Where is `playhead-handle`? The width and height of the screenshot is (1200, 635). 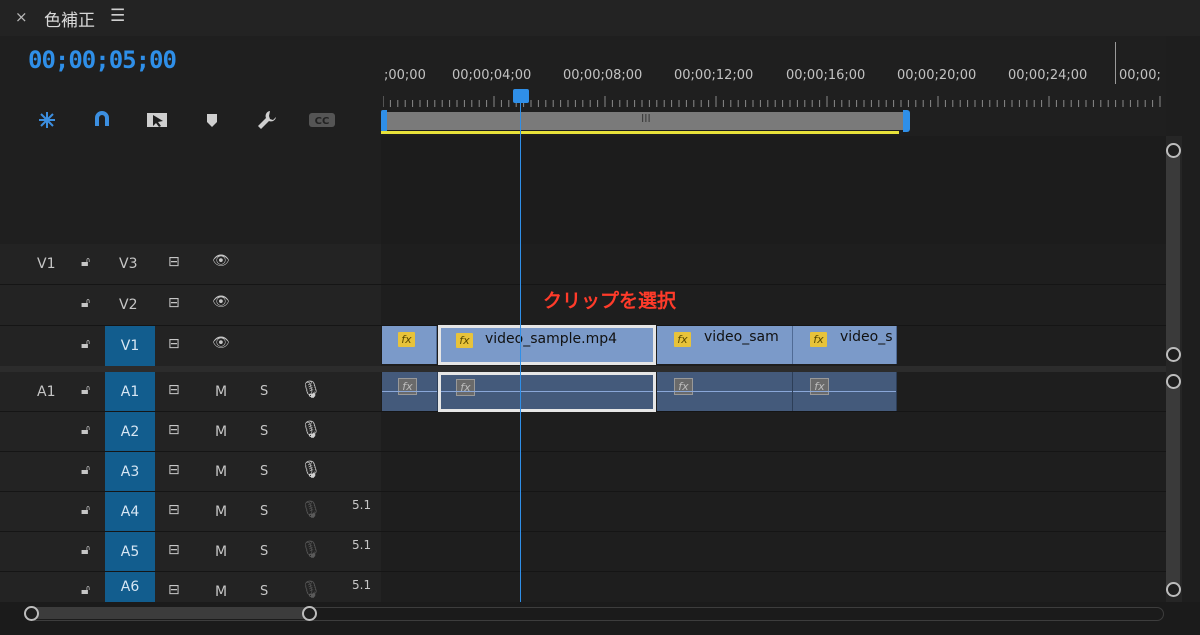 playhead-handle is located at coordinates (521, 96).